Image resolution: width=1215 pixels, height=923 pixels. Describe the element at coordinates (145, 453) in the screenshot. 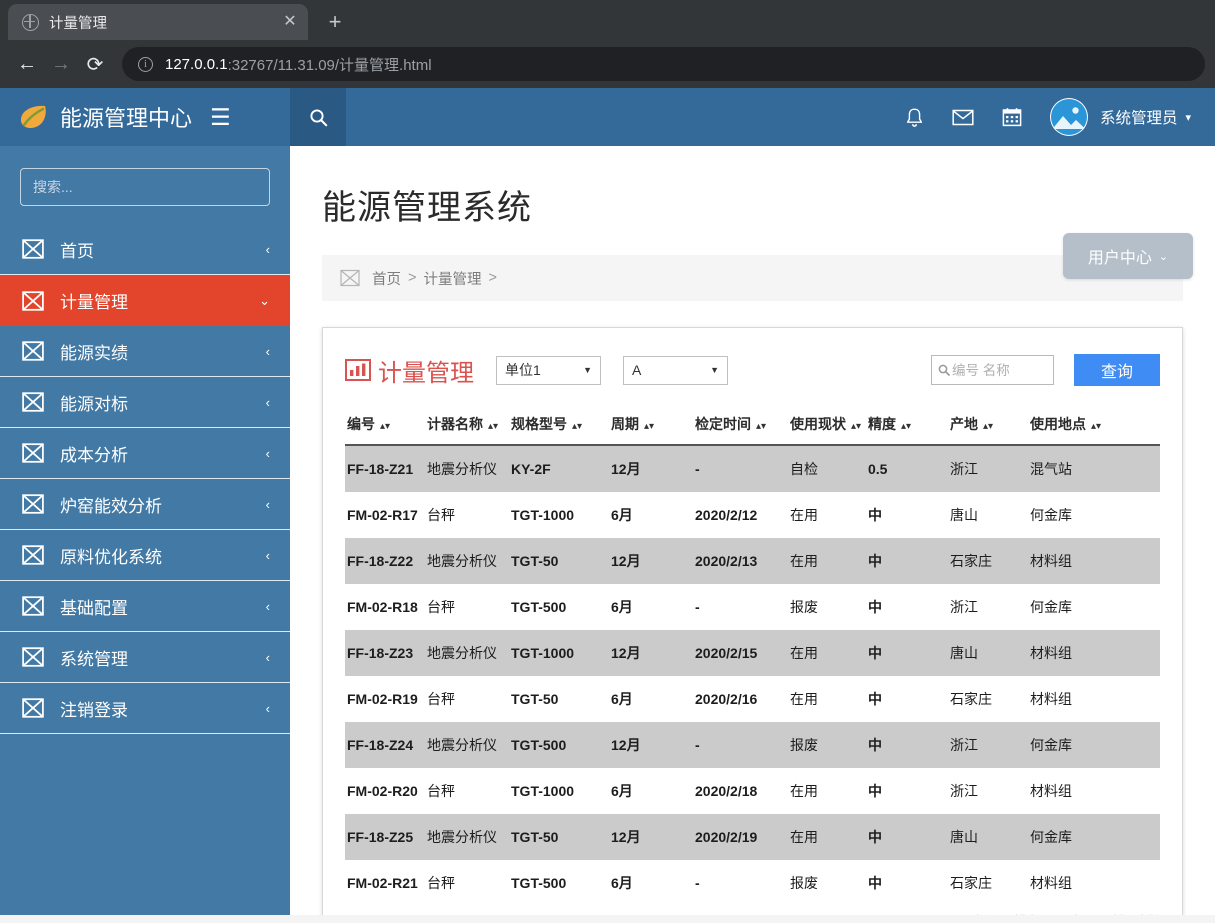

I see `sidebar-item-4: 成本分析 ‹` at that location.